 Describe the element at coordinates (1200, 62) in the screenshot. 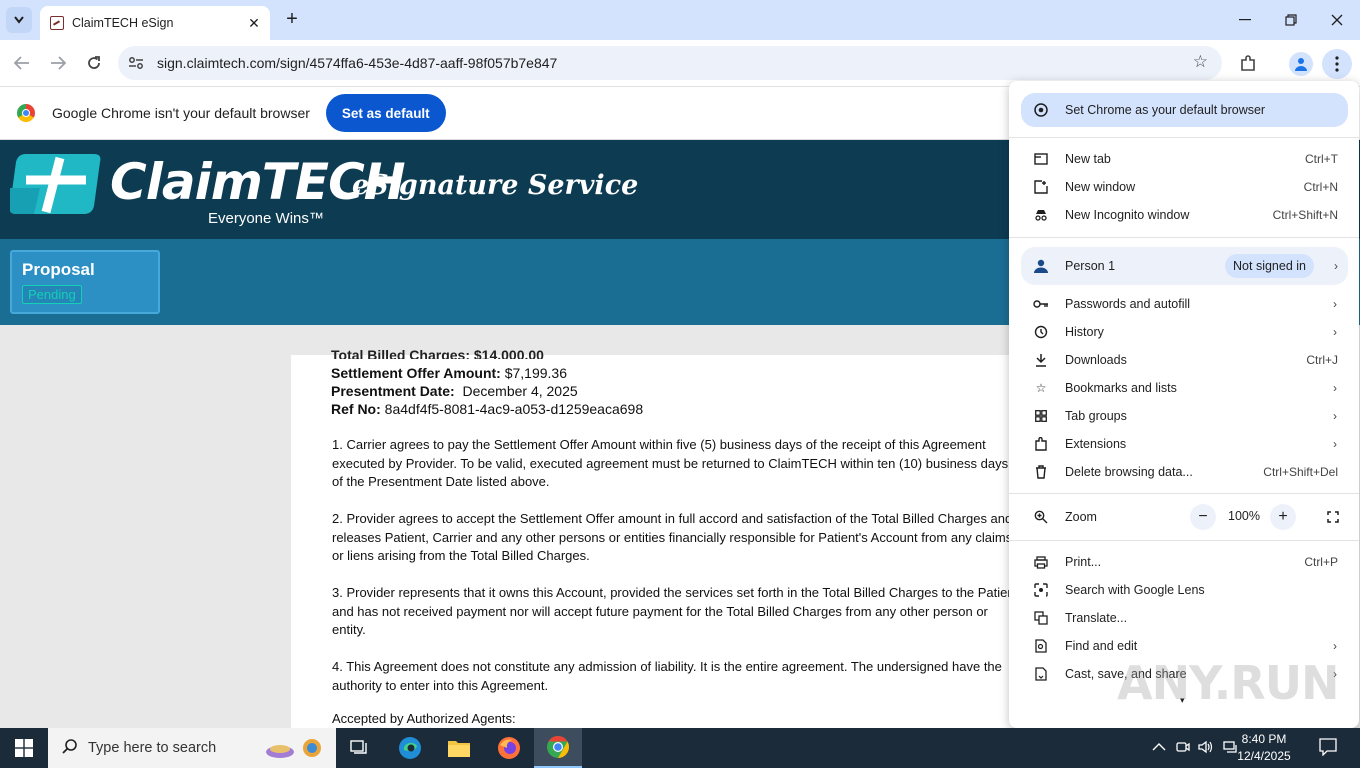

I see `bookmark-star-icon: ☆` at that location.